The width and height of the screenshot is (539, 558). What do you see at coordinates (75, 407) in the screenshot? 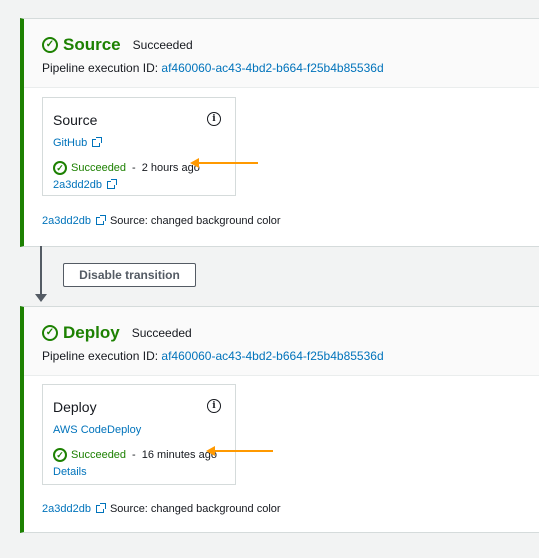
I see `action-title: Deploy` at bounding box center [75, 407].